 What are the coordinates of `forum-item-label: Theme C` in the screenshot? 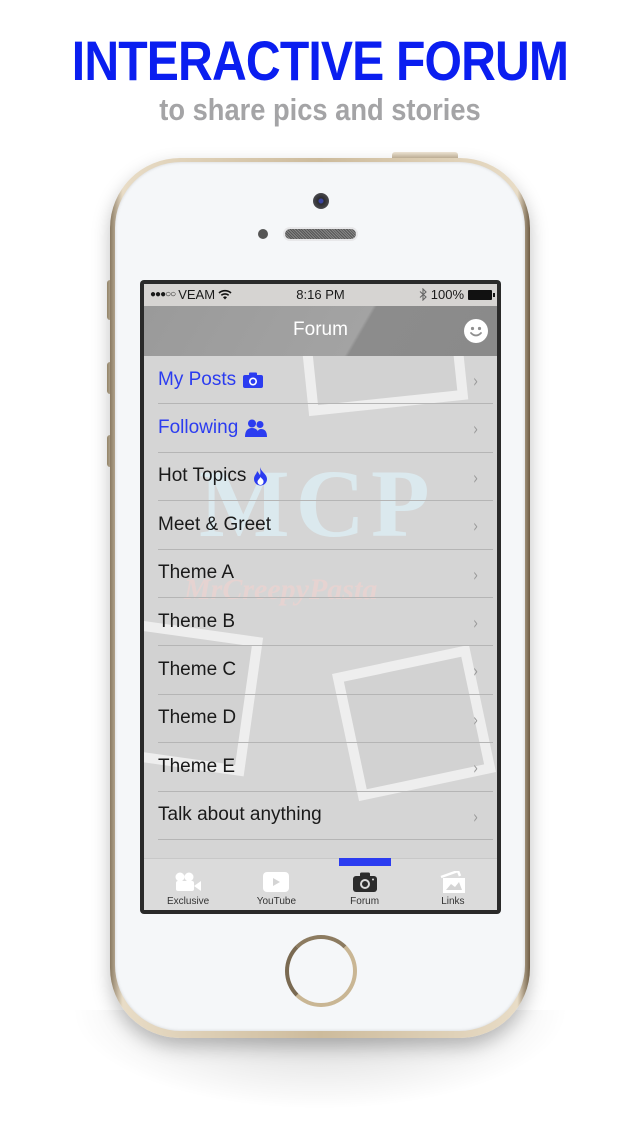 It's located at (197, 670).